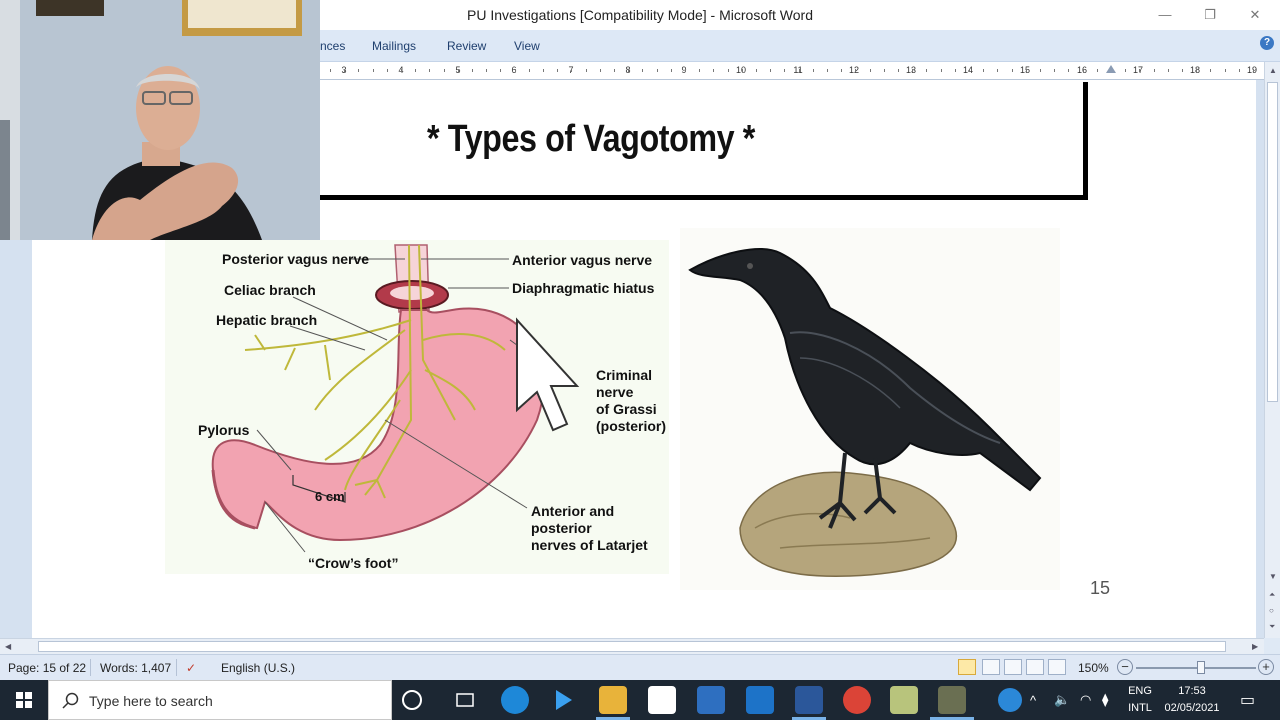  Describe the element at coordinates (564, 700) in the screenshot. I see `visual-studio-icon` at that location.